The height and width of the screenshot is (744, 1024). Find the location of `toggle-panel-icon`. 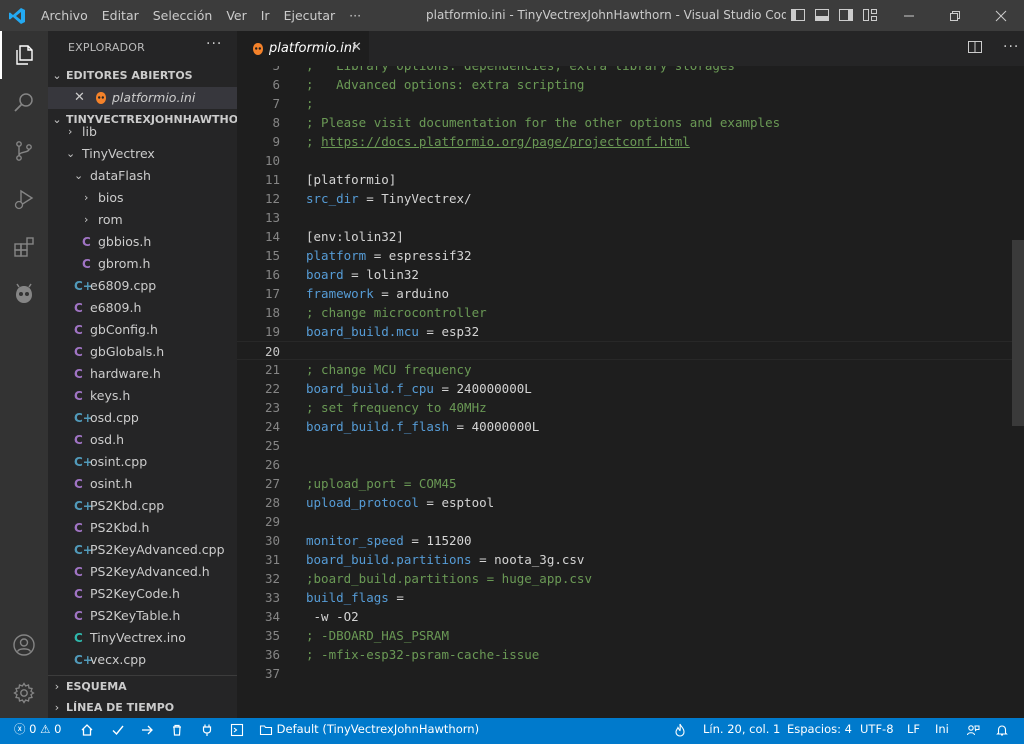

toggle-panel-icon is located at coordinates (824, 16).